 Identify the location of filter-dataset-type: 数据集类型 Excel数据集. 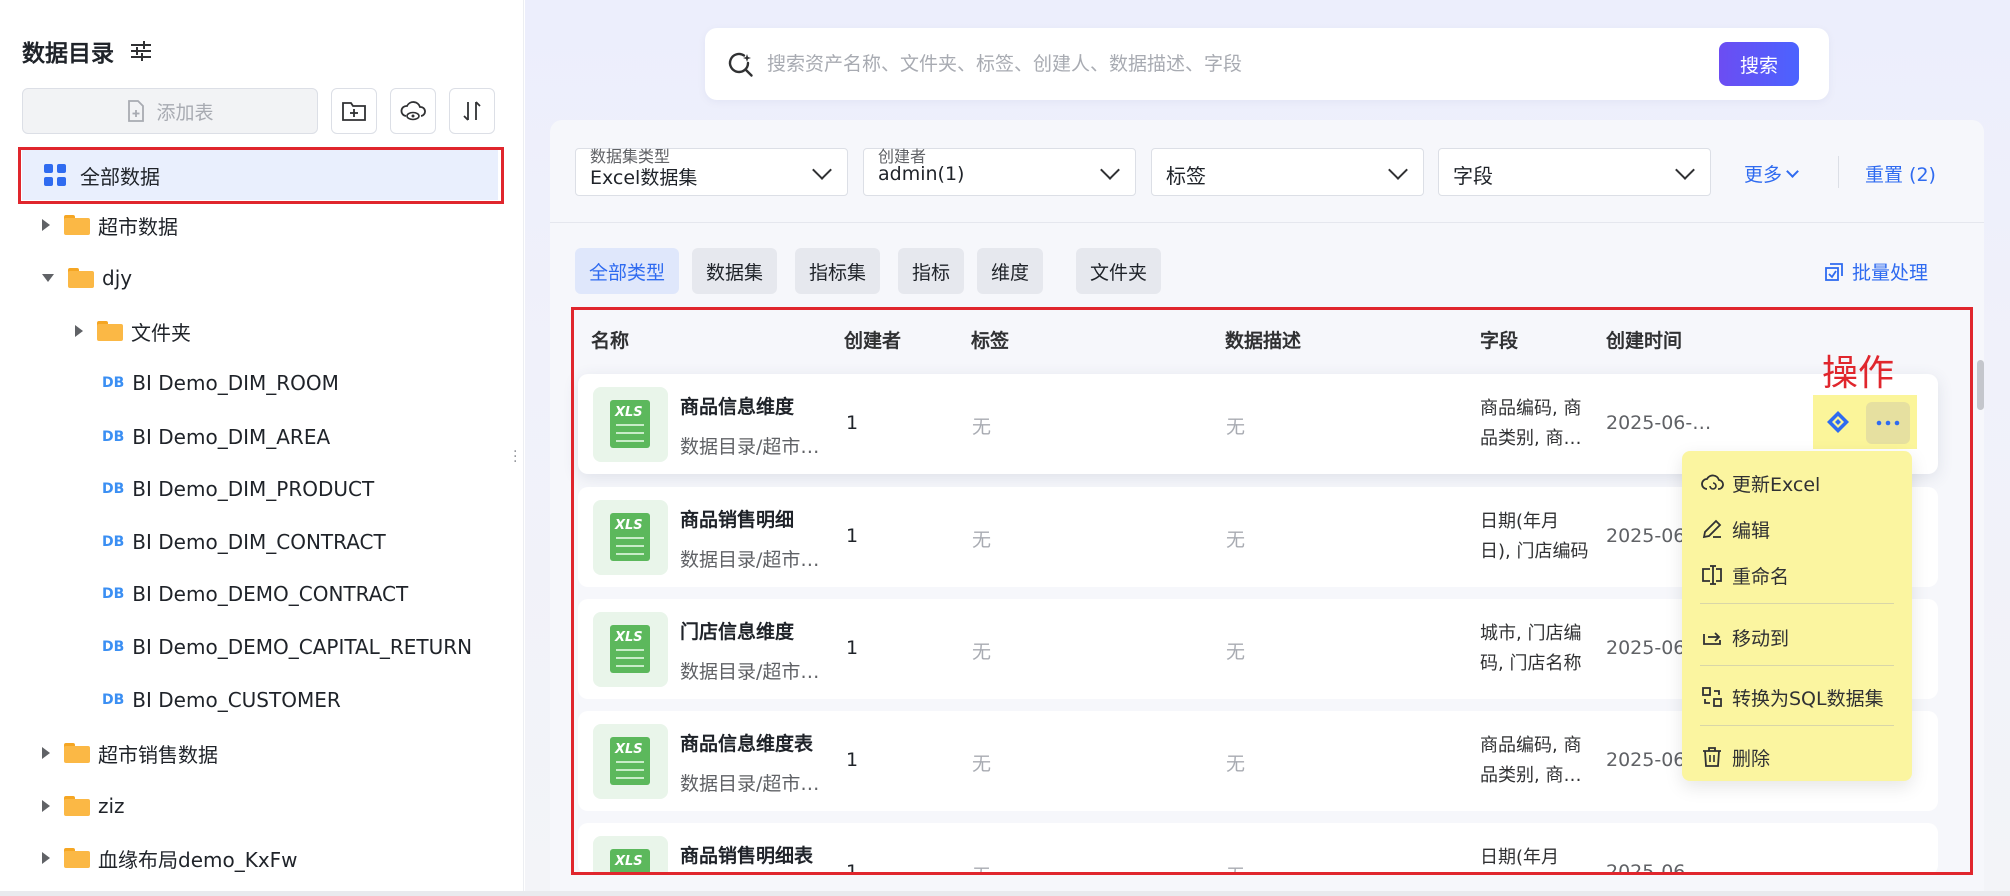
(711, 171).